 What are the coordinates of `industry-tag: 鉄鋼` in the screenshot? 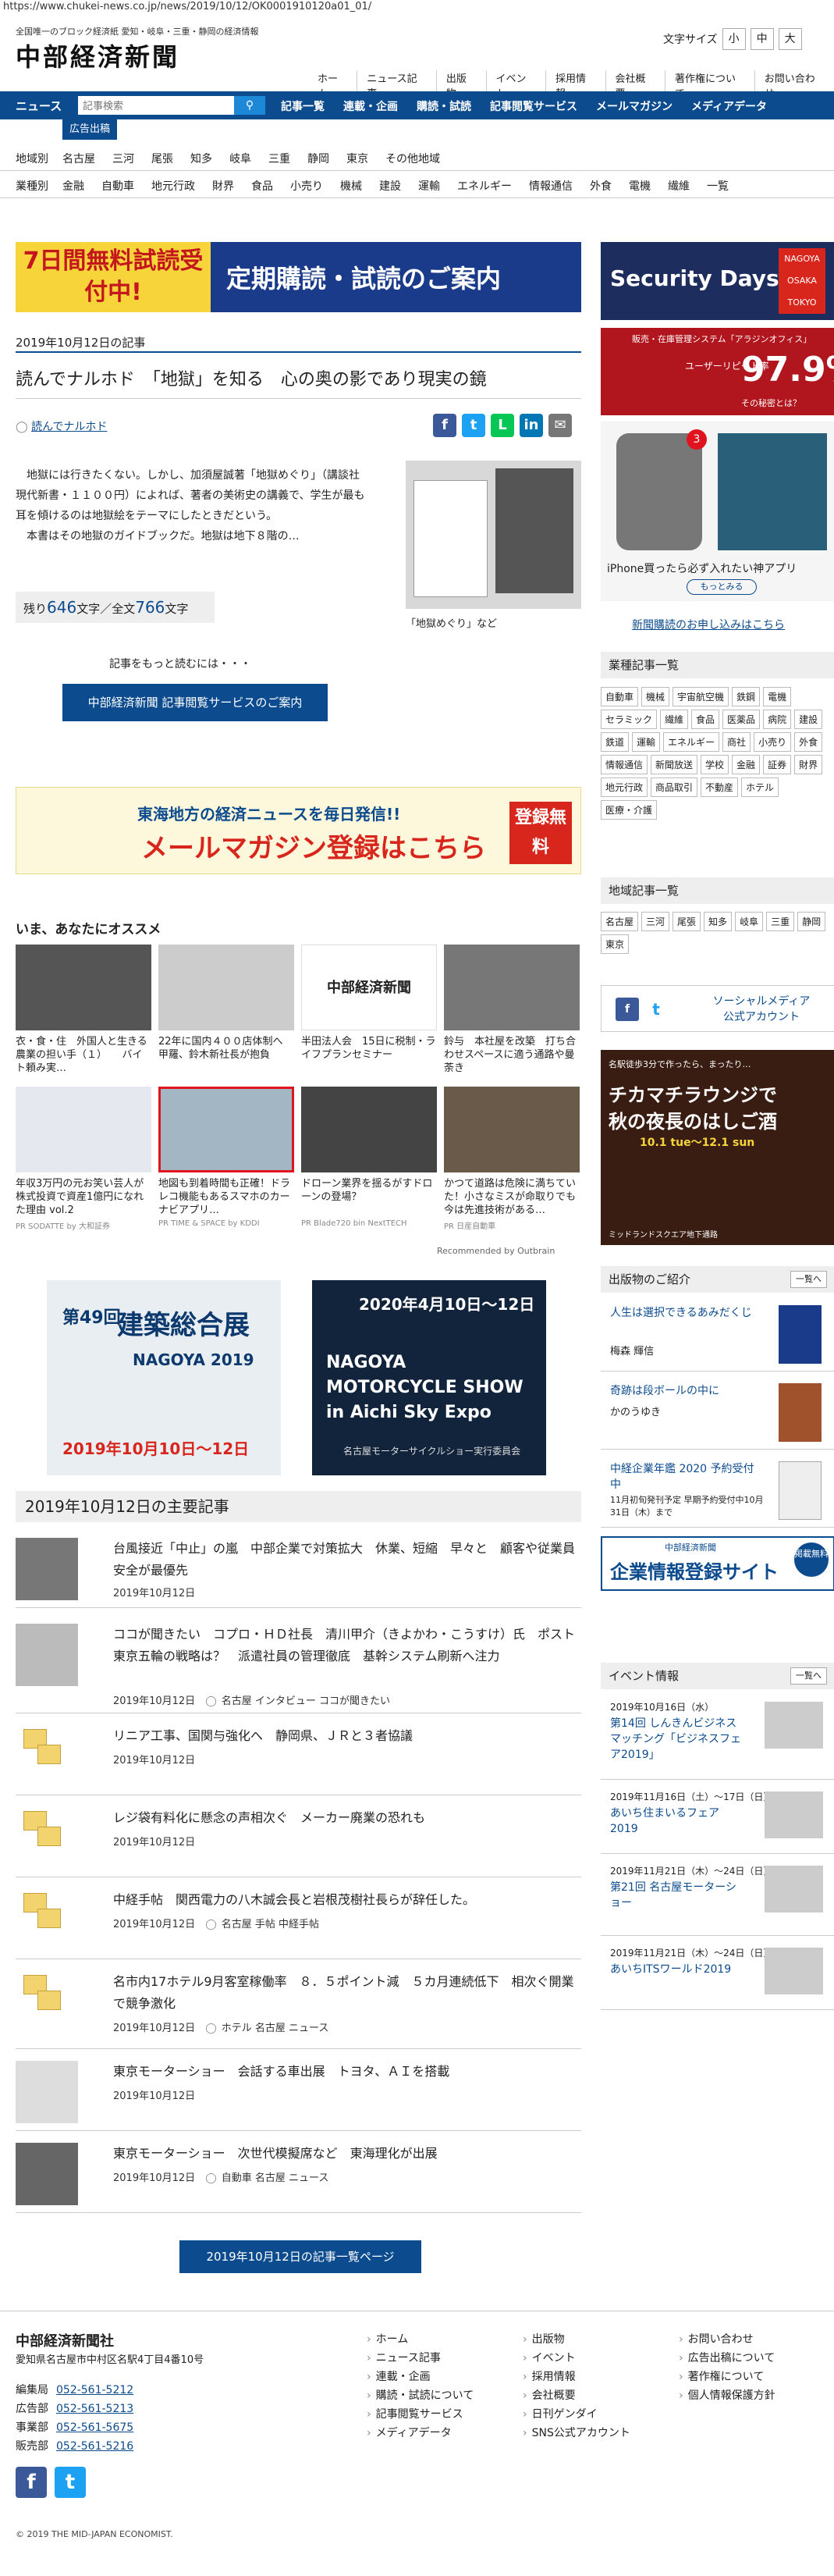 It's located at (747, 696).